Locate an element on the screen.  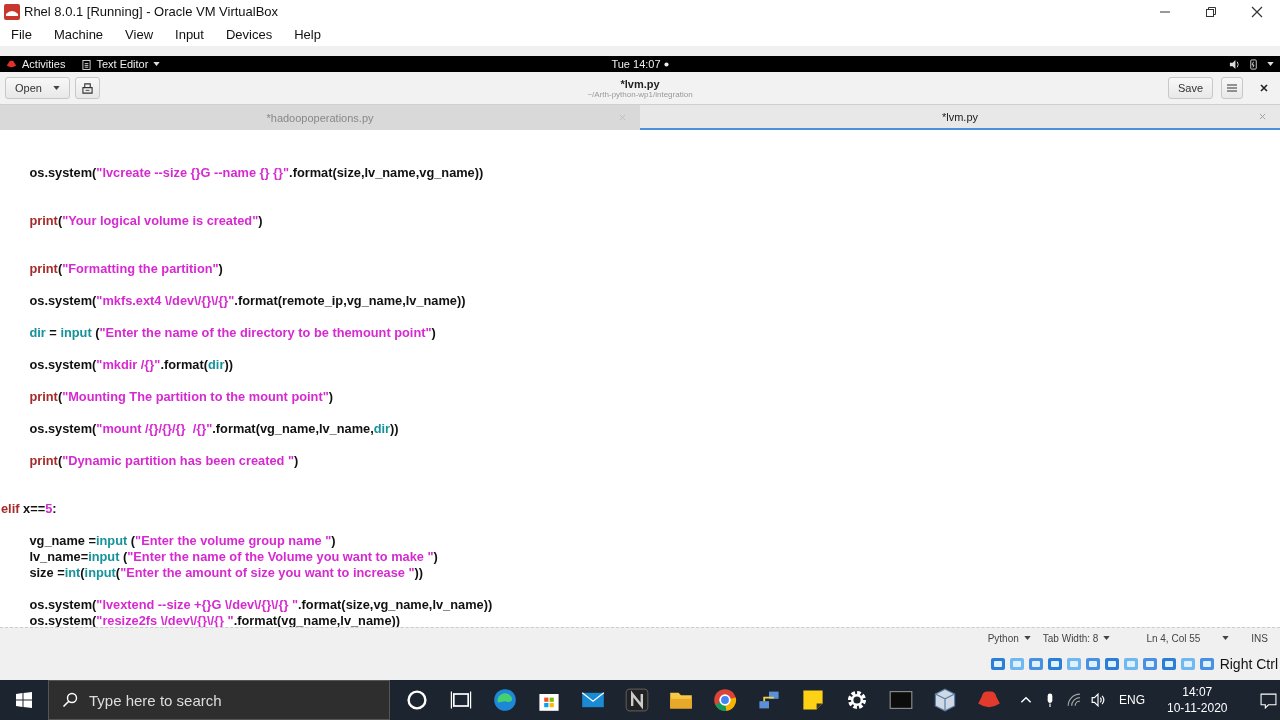
restore-icon is located at coordinates (1211, 11).